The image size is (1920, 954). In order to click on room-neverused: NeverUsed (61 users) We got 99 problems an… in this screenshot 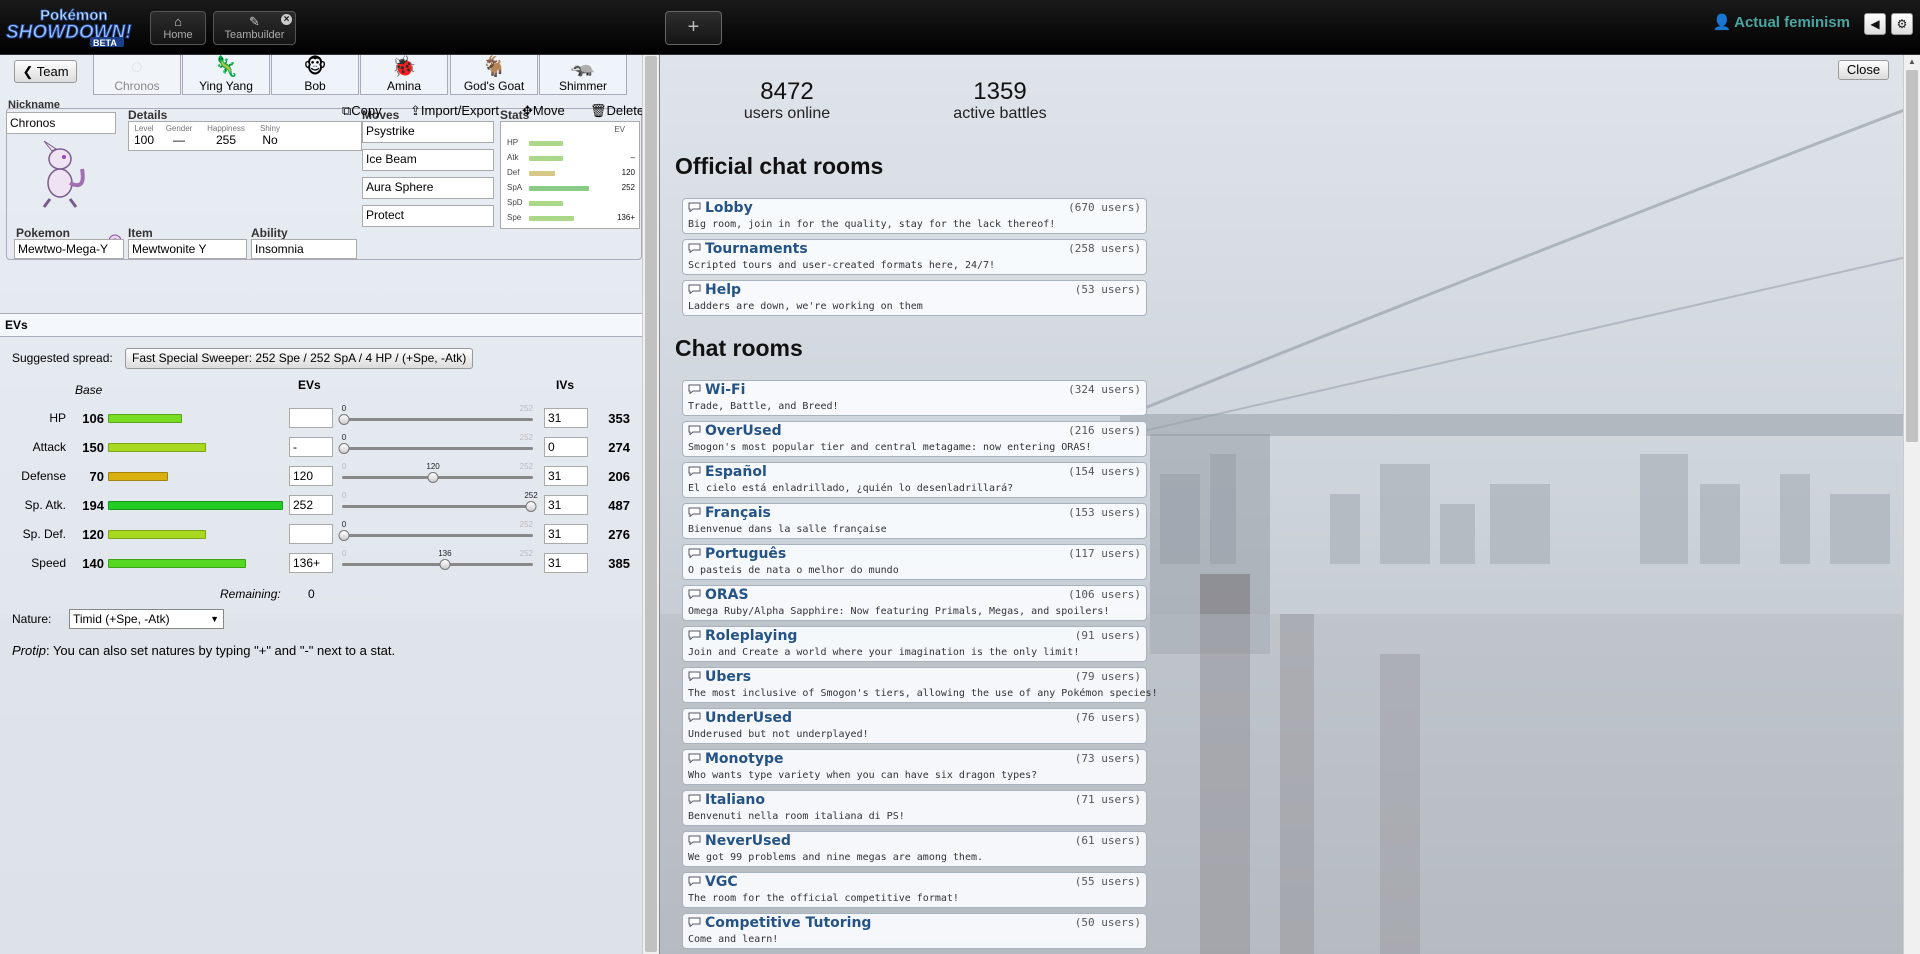, I will do `click(914, 849)`.